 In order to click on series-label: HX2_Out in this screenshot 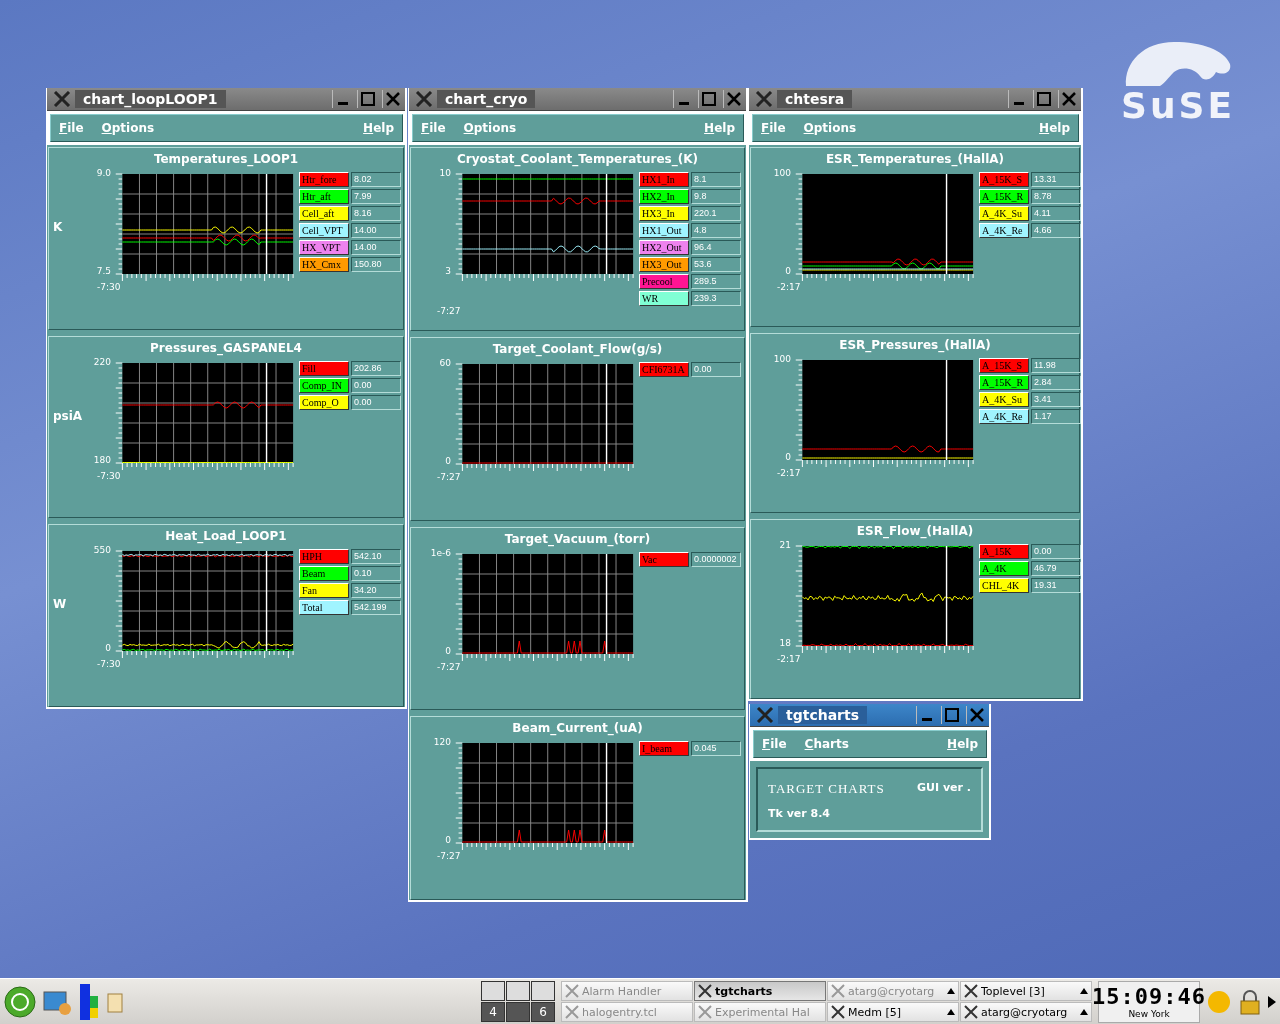, I will do `click(664, 247)`.